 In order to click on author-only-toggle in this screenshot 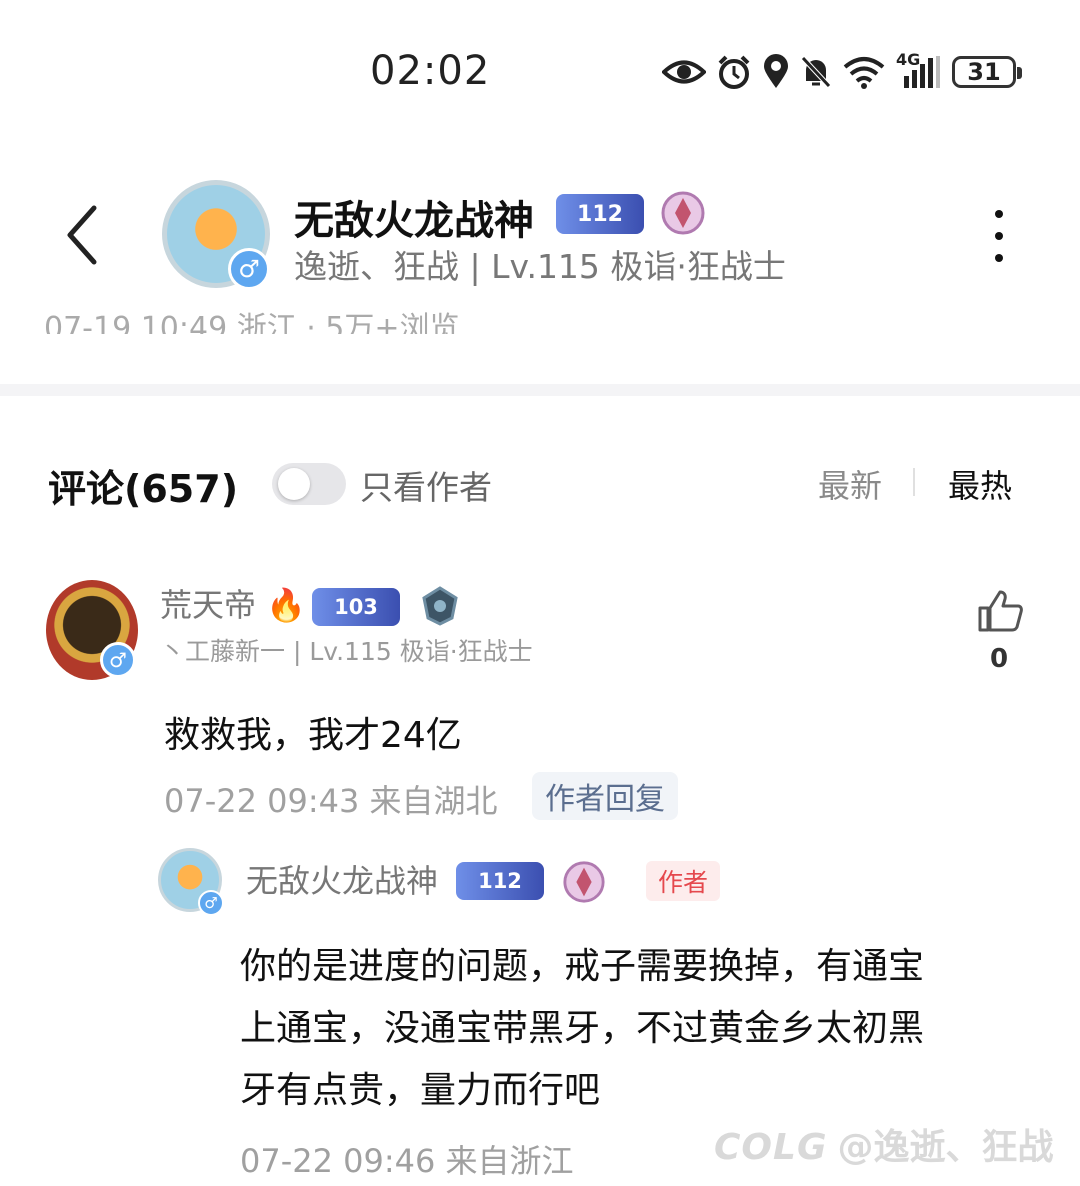, I will do `click(309, 484)`.